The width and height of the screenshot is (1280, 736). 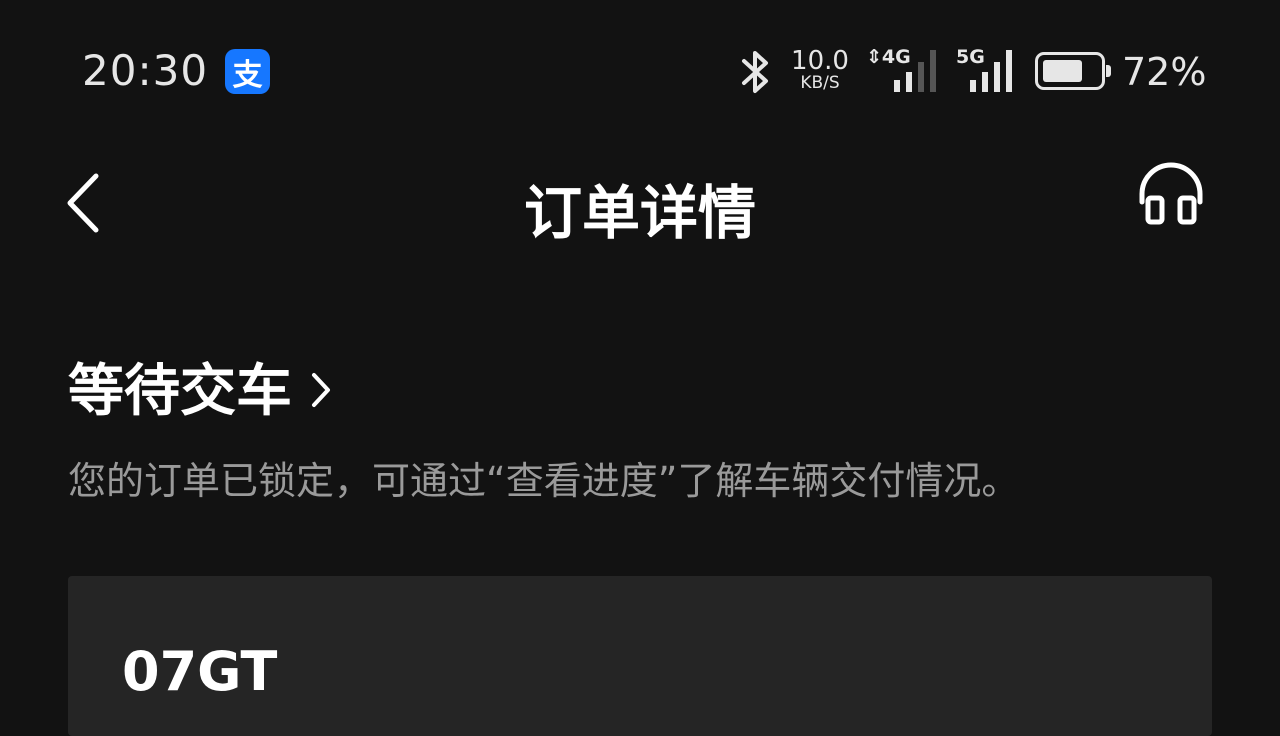 What do you see at coordinates (820, 83) in the screenshot?
I see `net-speed-unit: KB/S` at bounding box center [820, 83].